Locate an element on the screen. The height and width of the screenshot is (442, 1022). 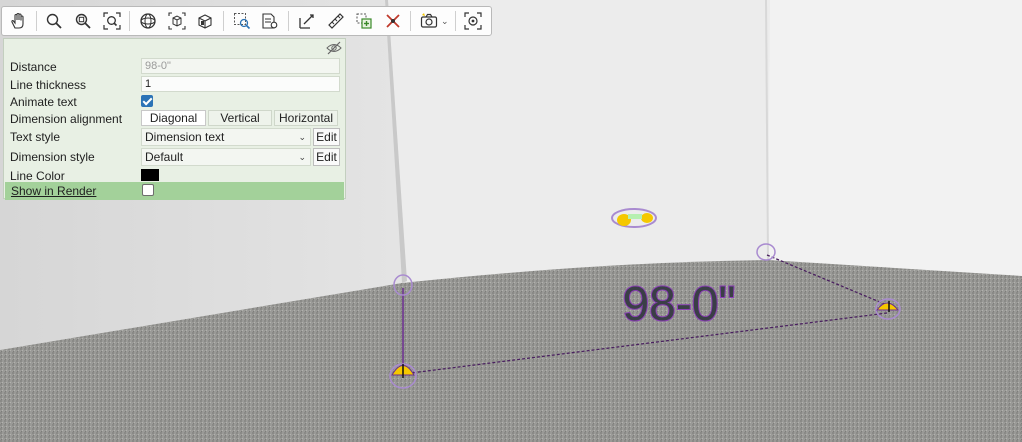
dimension-style-edit-button: Edit is located at coordinates (326, 157).